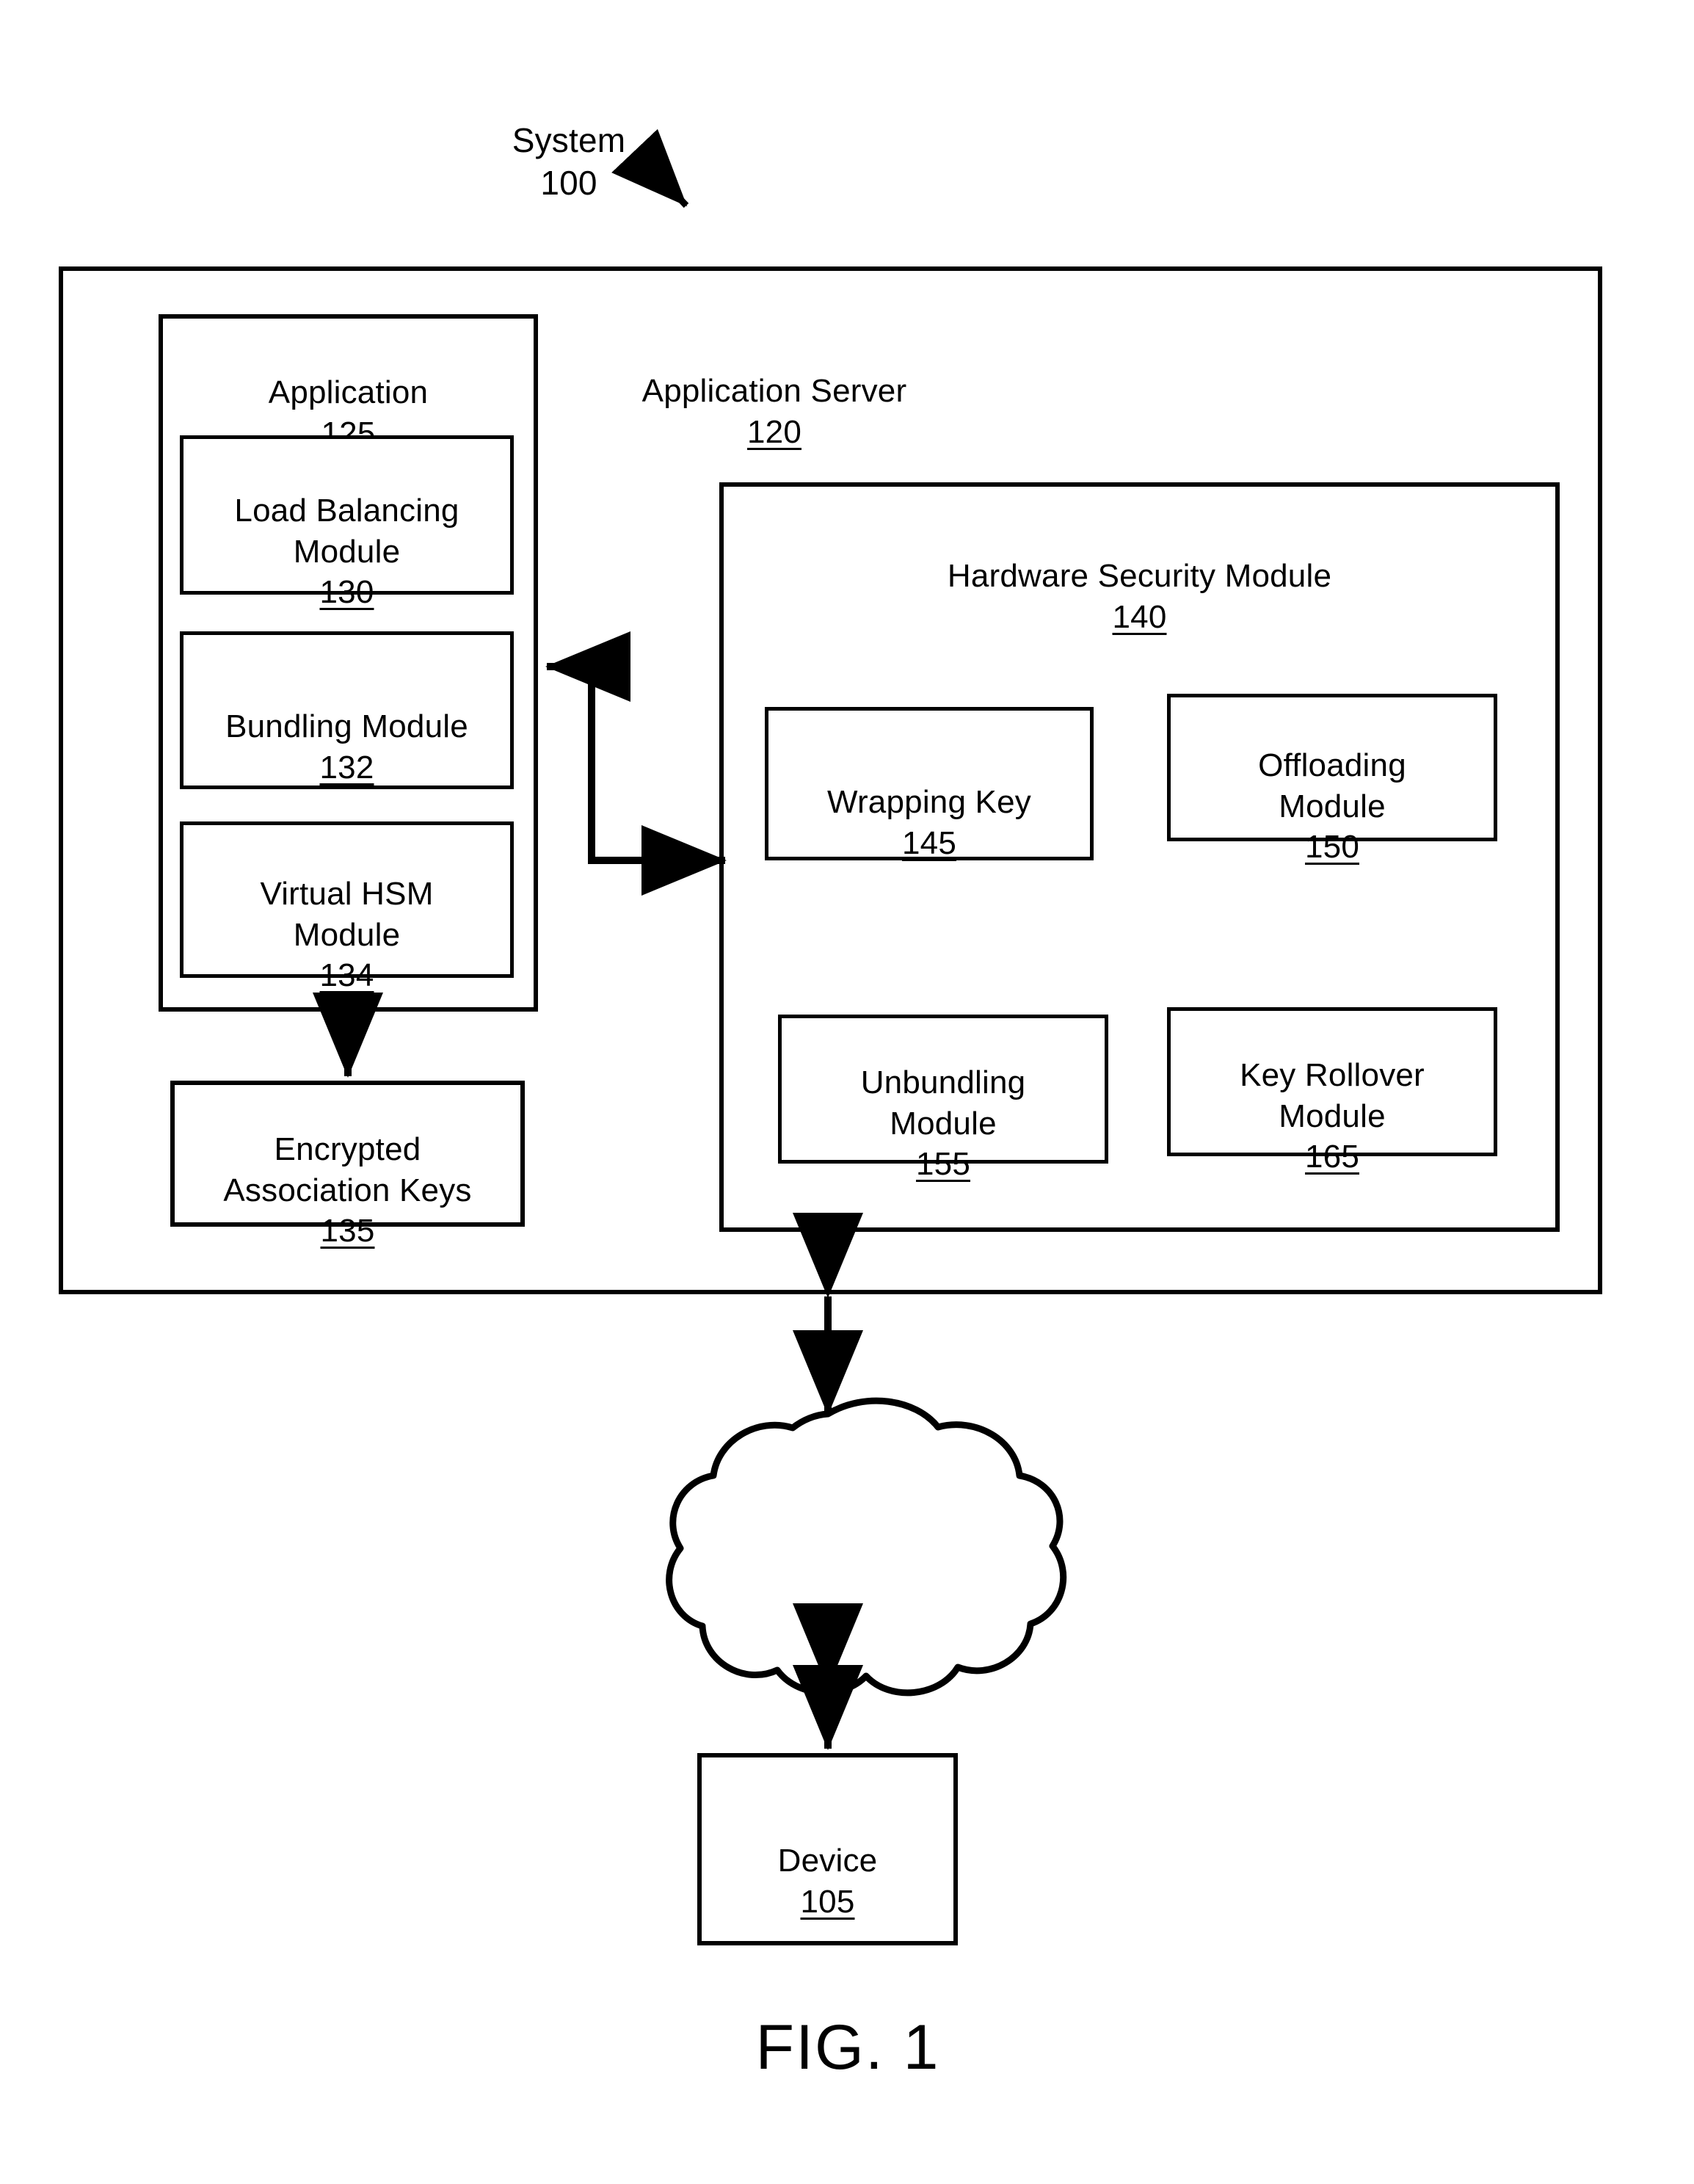 The height and width of the screenshot is (2184, 1694). I want to click on offloading-module-label: Offloading Module 150, so click(1332, 806).